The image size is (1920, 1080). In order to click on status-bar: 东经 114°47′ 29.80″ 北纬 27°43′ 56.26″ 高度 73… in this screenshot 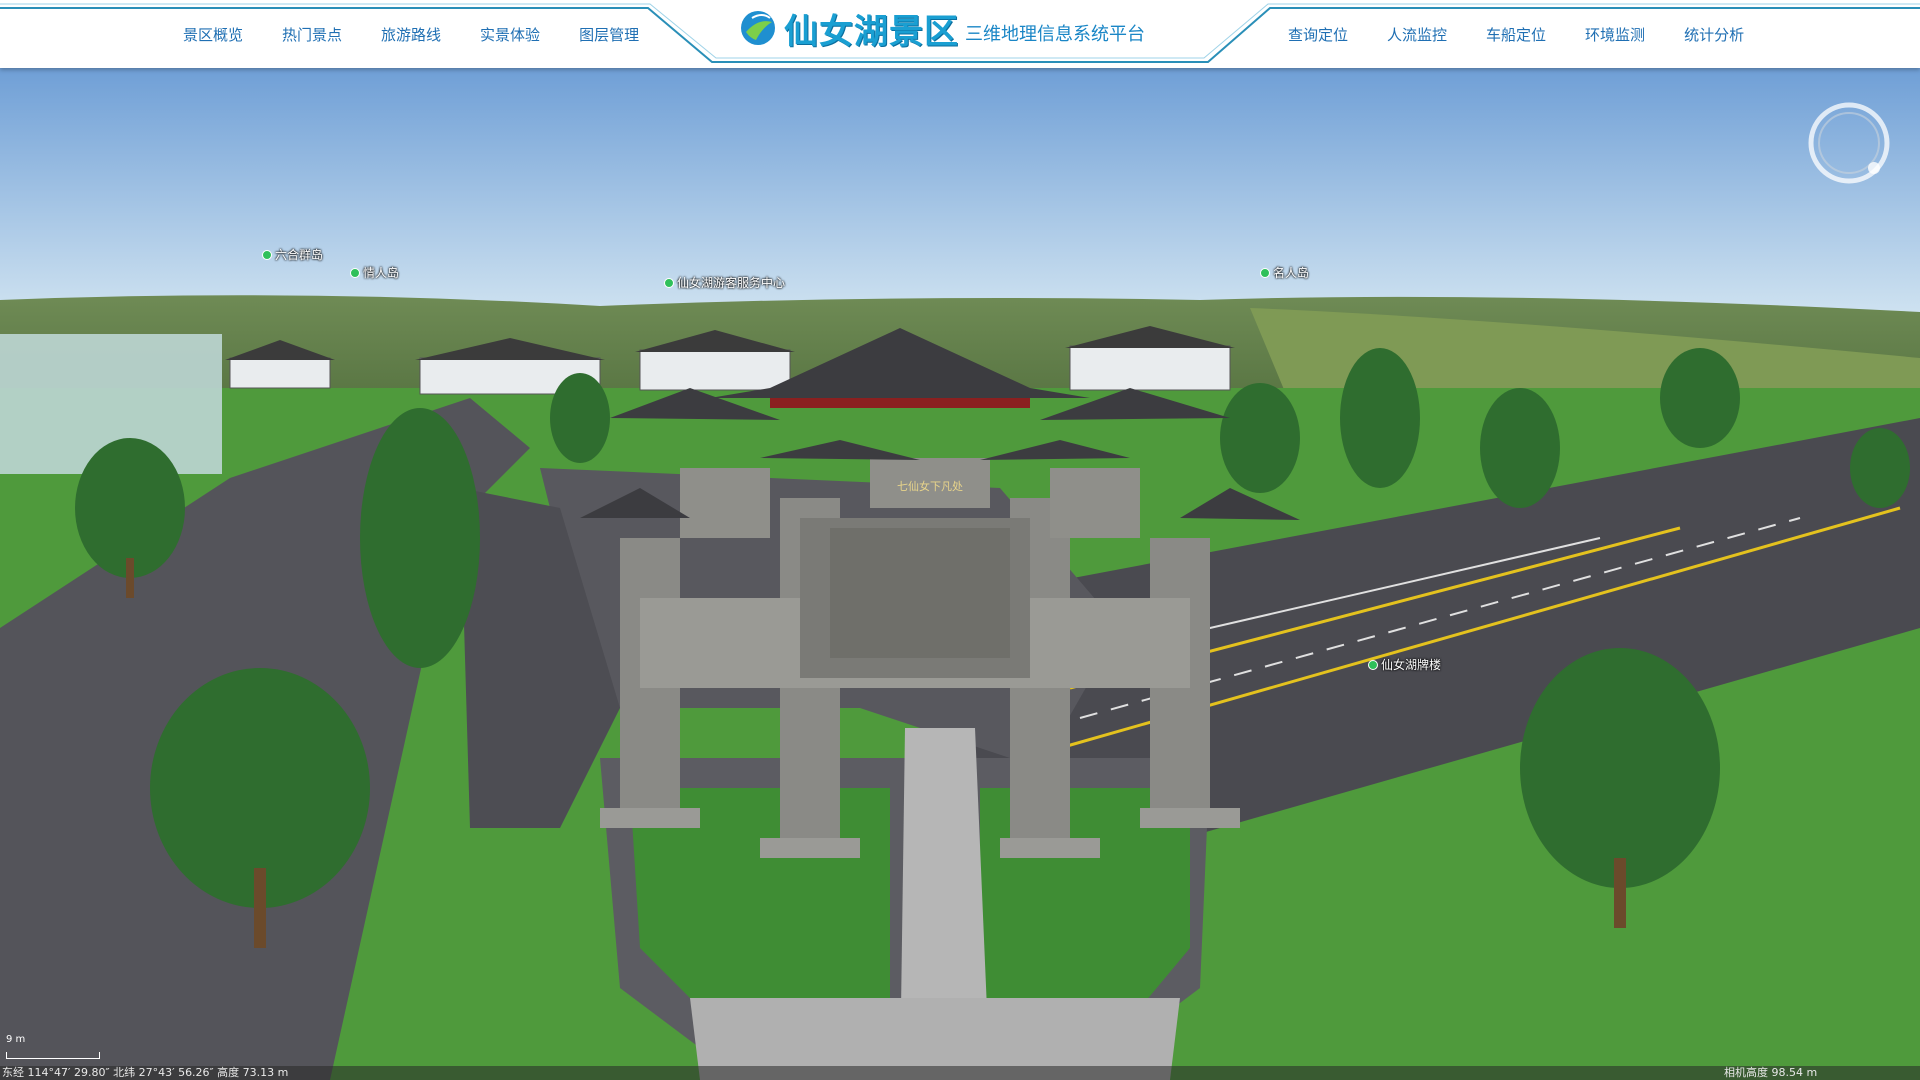, I will do `click(960, 1073)`.